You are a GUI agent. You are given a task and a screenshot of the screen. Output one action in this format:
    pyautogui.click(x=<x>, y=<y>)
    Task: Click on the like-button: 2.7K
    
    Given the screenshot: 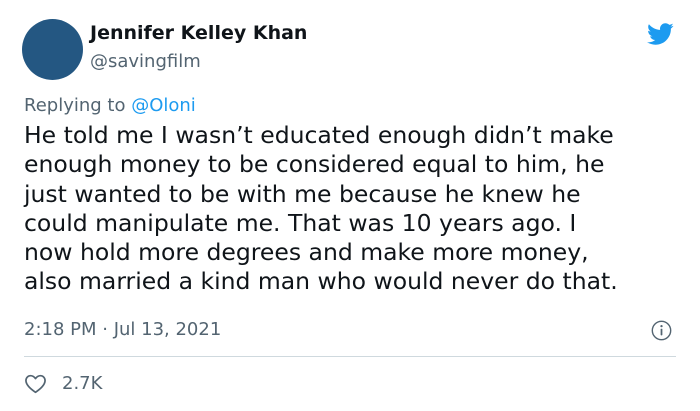 What is the action you would take?
    pyautogui.click(x=63, y=383)
    